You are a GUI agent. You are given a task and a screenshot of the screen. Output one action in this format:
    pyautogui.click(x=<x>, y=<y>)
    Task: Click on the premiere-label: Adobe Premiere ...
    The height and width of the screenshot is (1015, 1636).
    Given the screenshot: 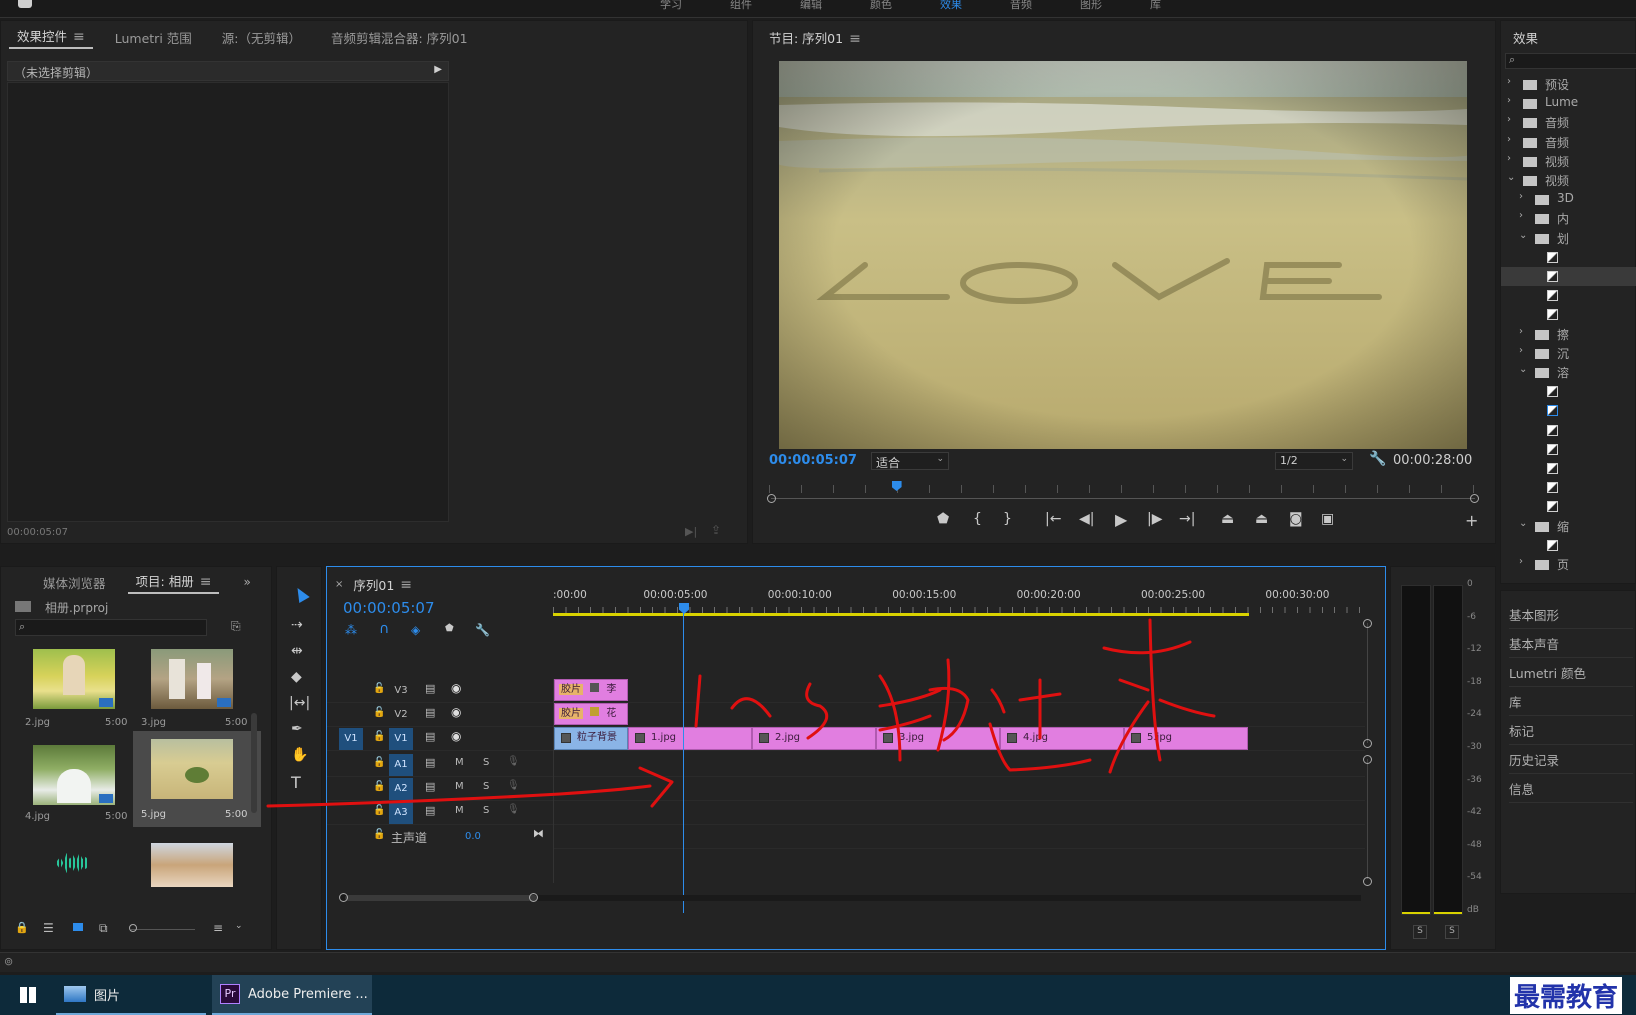 What is the action you would take?
    pyautogui.click(x=308, y=994)
    